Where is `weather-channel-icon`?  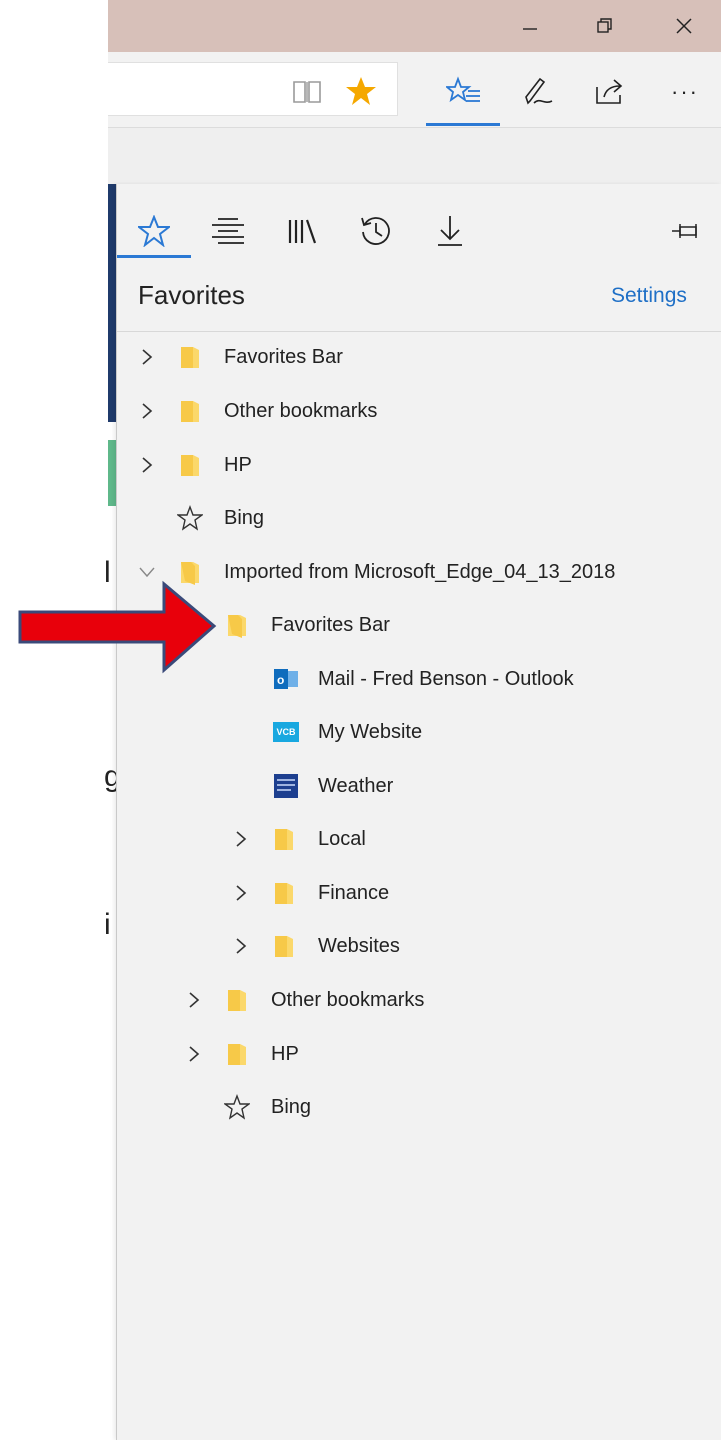
weather-channel-icon is located at coordinates (286, 786).